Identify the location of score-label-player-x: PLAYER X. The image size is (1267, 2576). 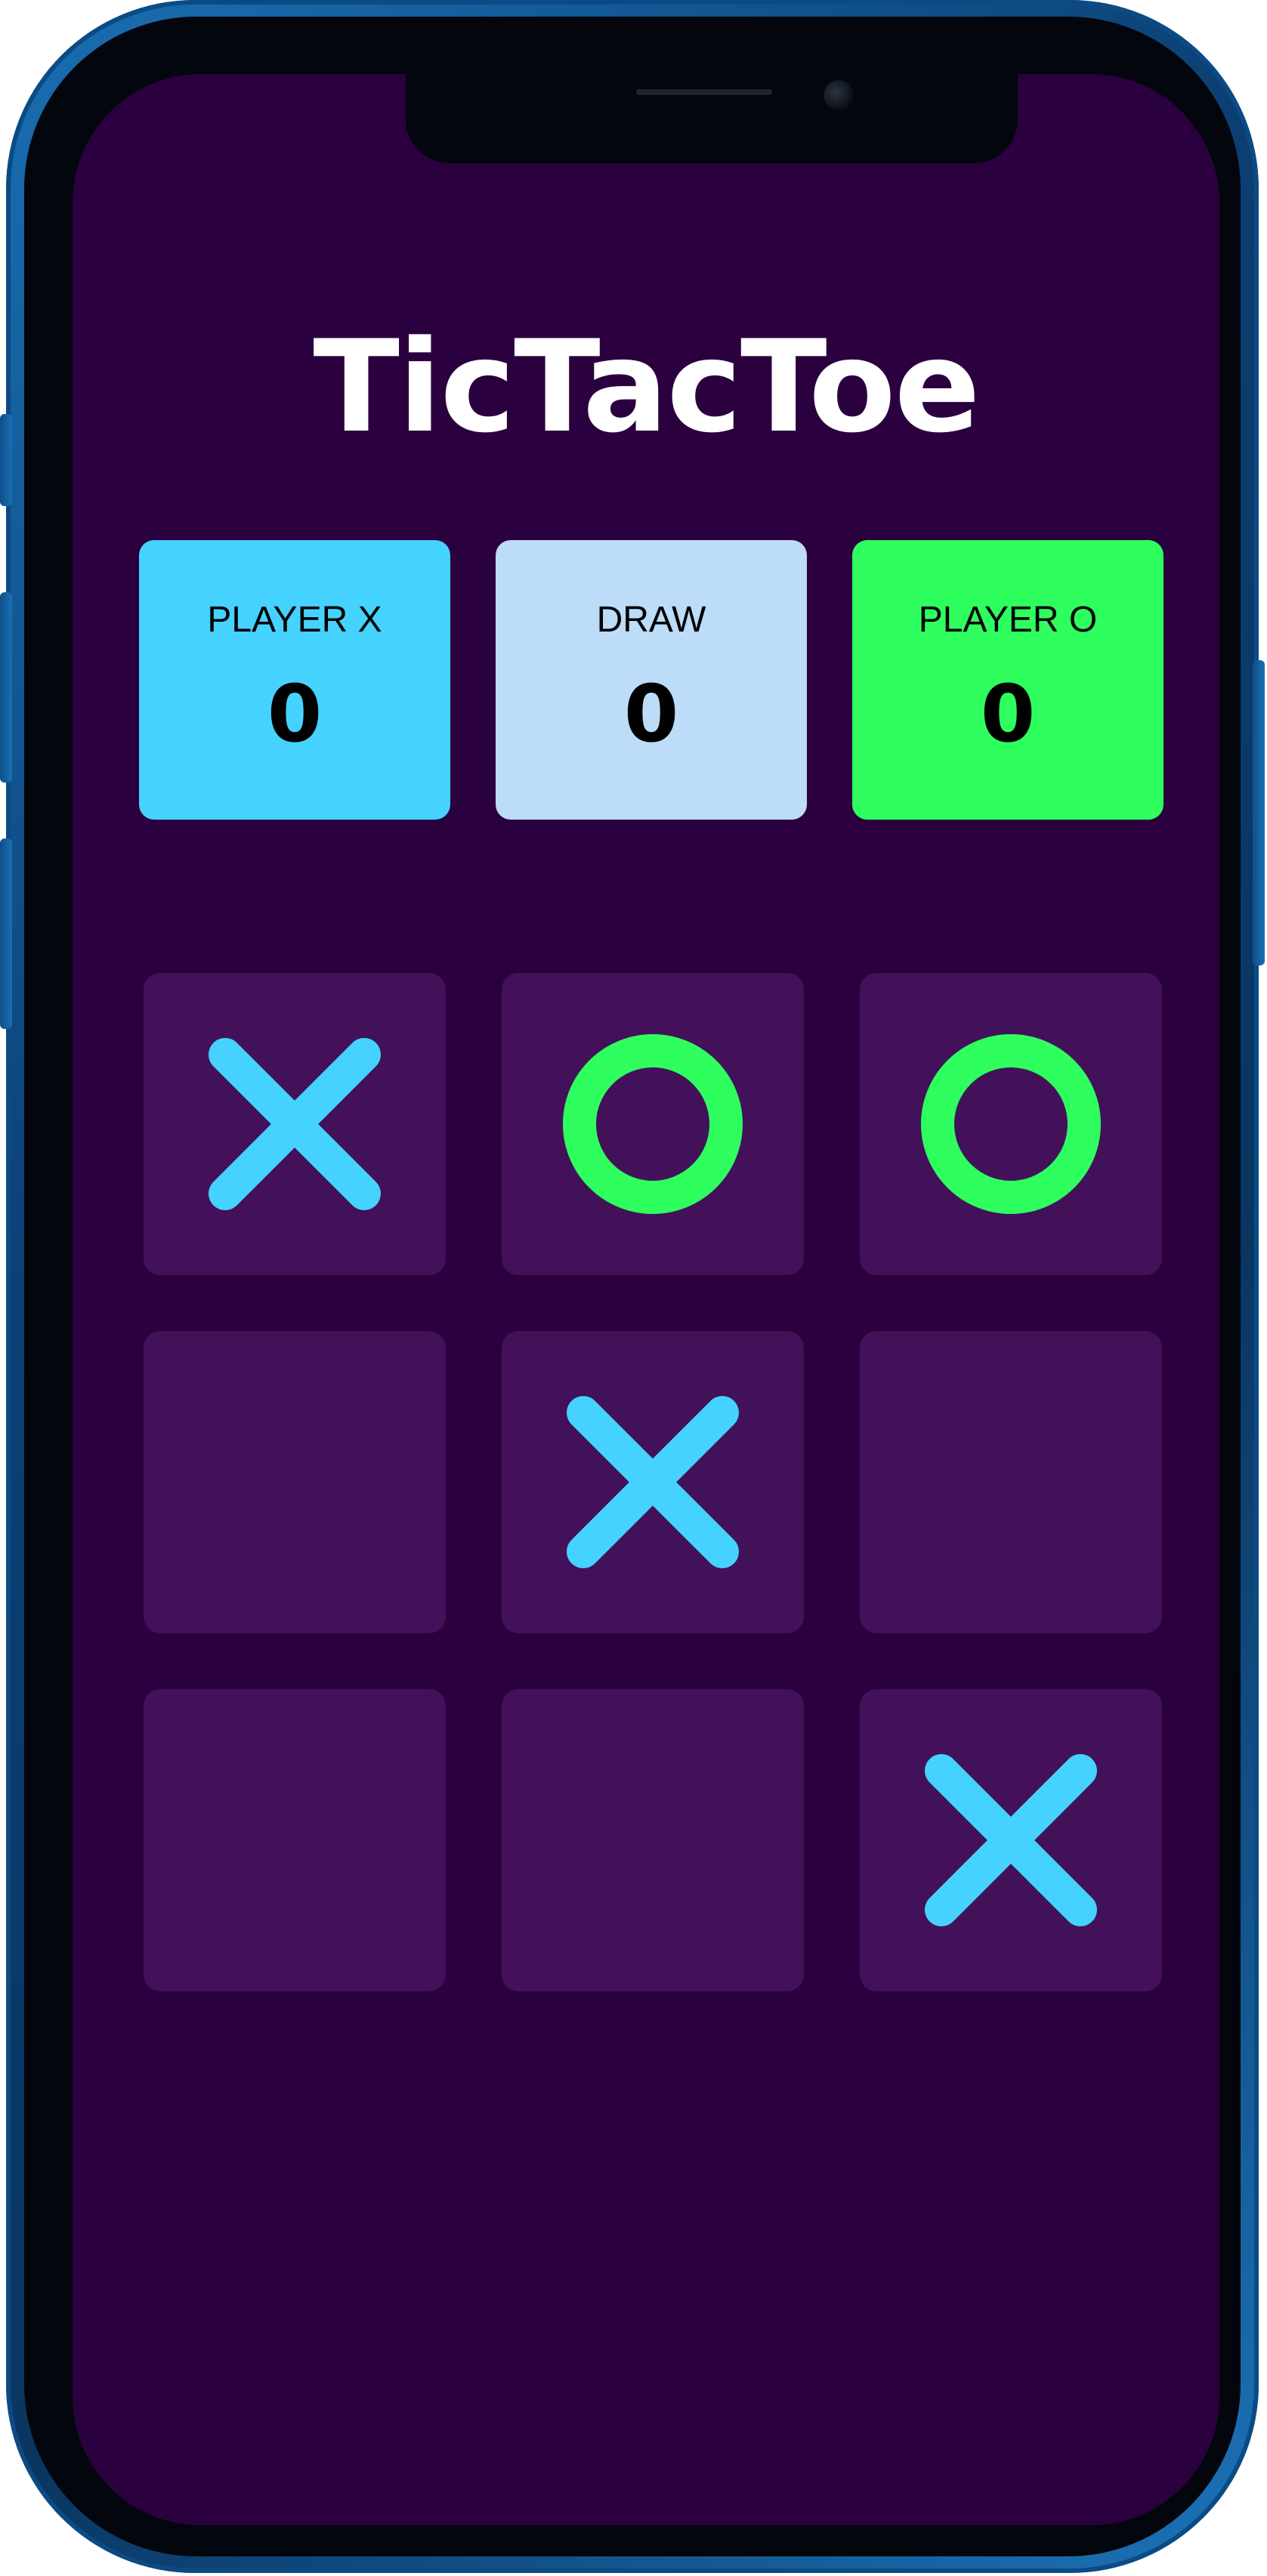
(294, 620).